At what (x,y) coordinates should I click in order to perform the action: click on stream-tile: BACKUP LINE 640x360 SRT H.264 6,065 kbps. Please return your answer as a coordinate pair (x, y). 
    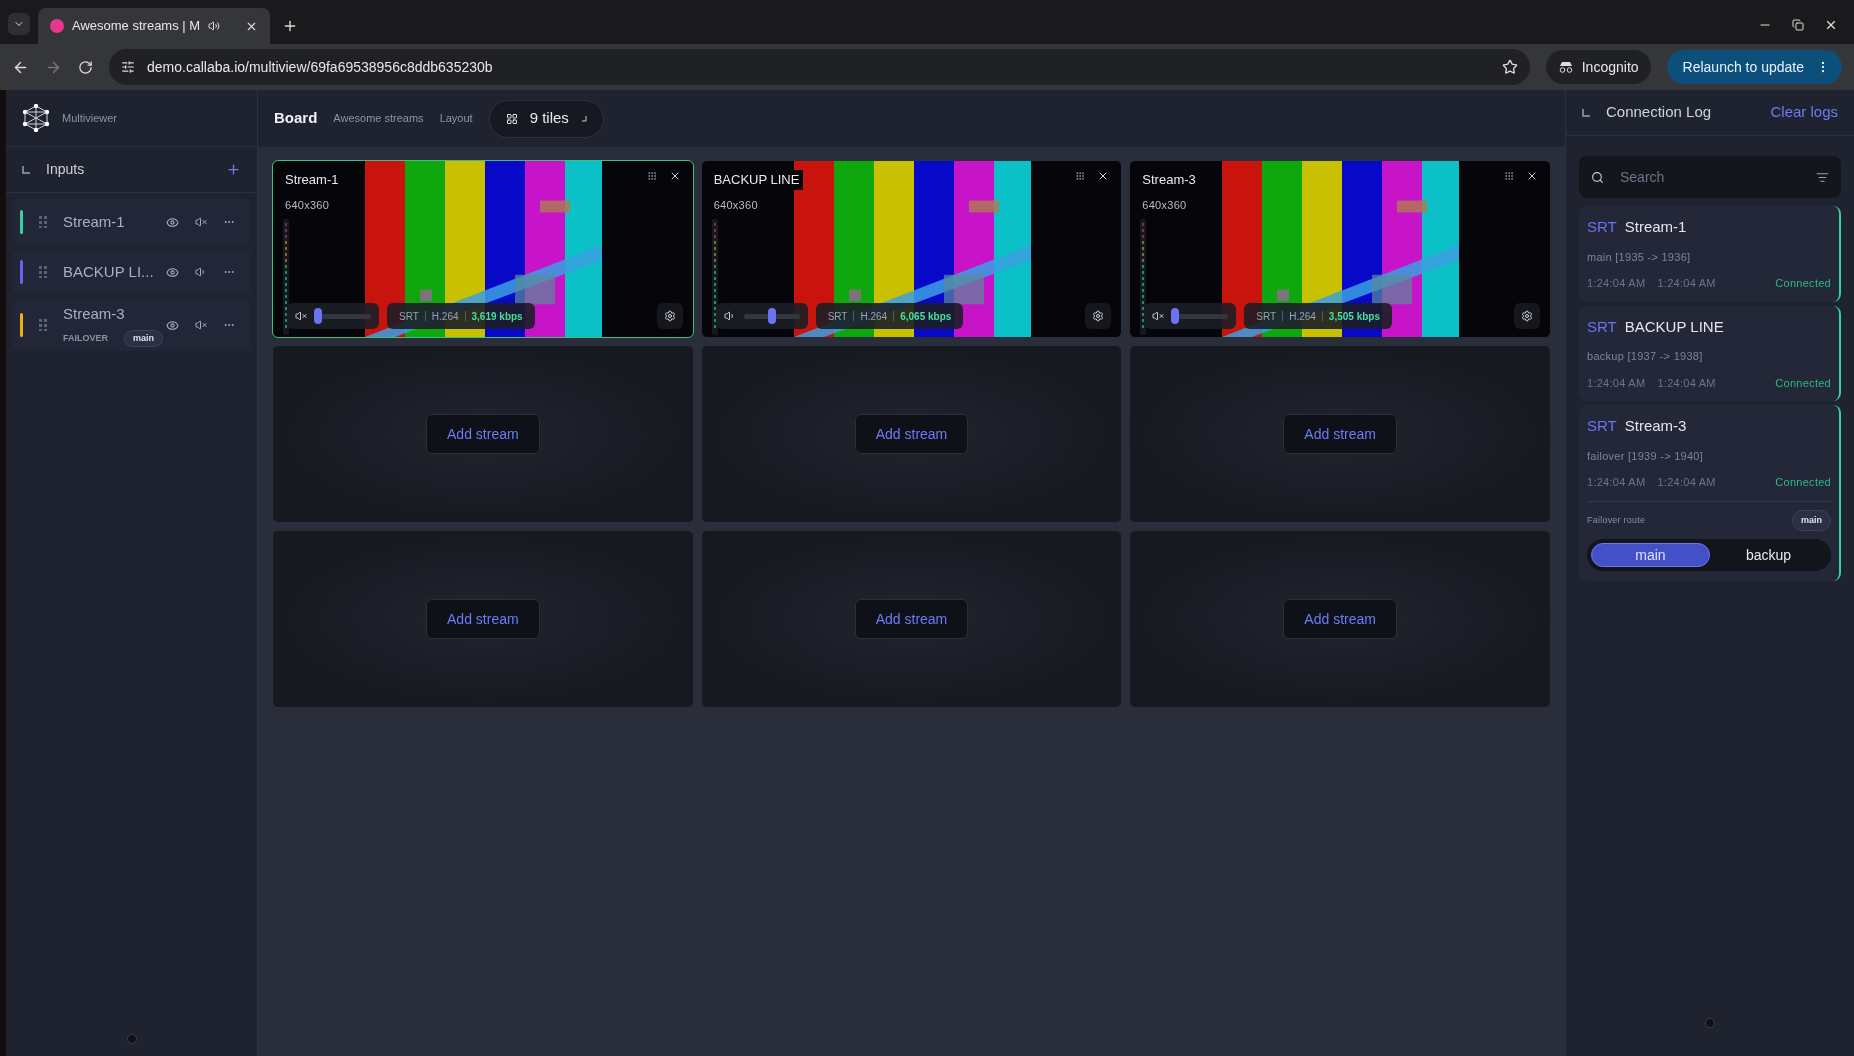
    Looking at the image, I should click on (911, 249).